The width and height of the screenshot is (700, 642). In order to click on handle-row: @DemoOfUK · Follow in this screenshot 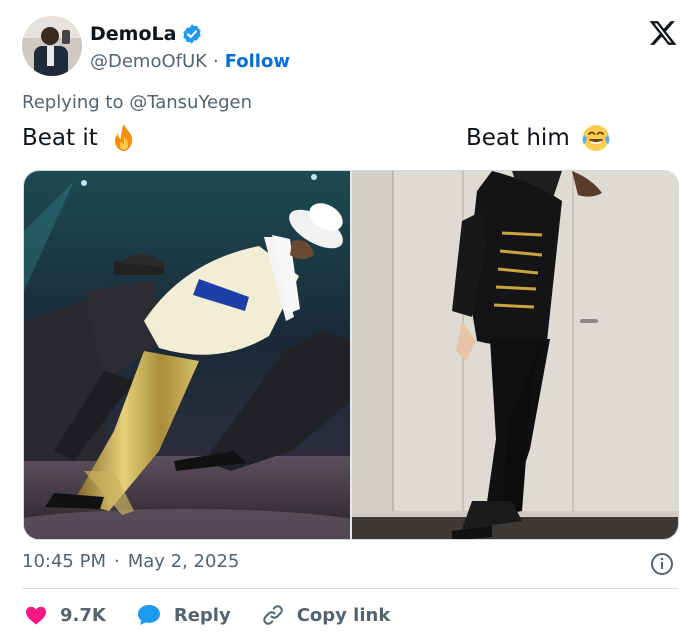, I will do `click(190, 61)`.